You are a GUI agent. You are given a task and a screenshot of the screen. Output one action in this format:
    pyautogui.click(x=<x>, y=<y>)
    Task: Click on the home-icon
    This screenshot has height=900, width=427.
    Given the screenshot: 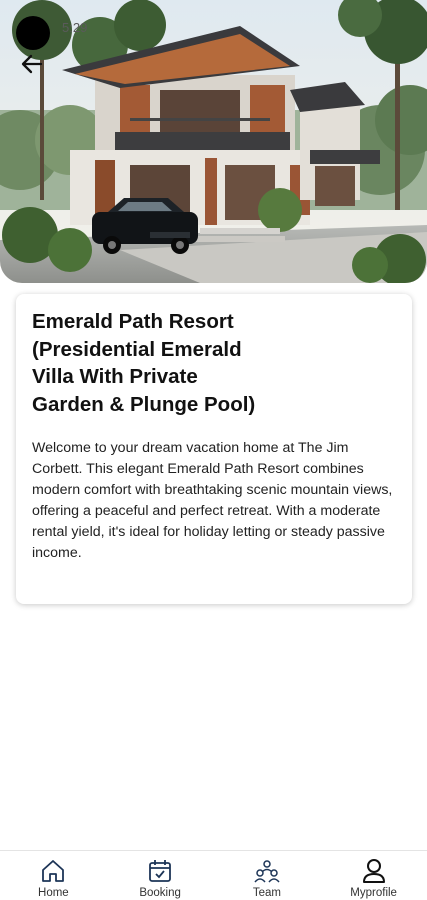 What is the action you would take?
    pyautogui.click(x=53, y=871)
    